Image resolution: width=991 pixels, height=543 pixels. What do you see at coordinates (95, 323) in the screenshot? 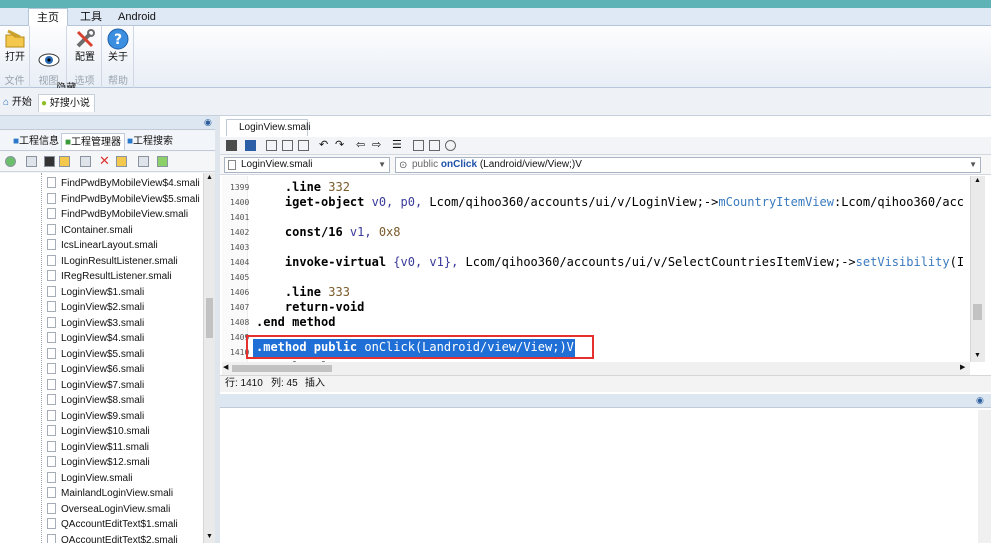
I see `tree-item: LoginView$3.smali` at bounding box center [95, 323].